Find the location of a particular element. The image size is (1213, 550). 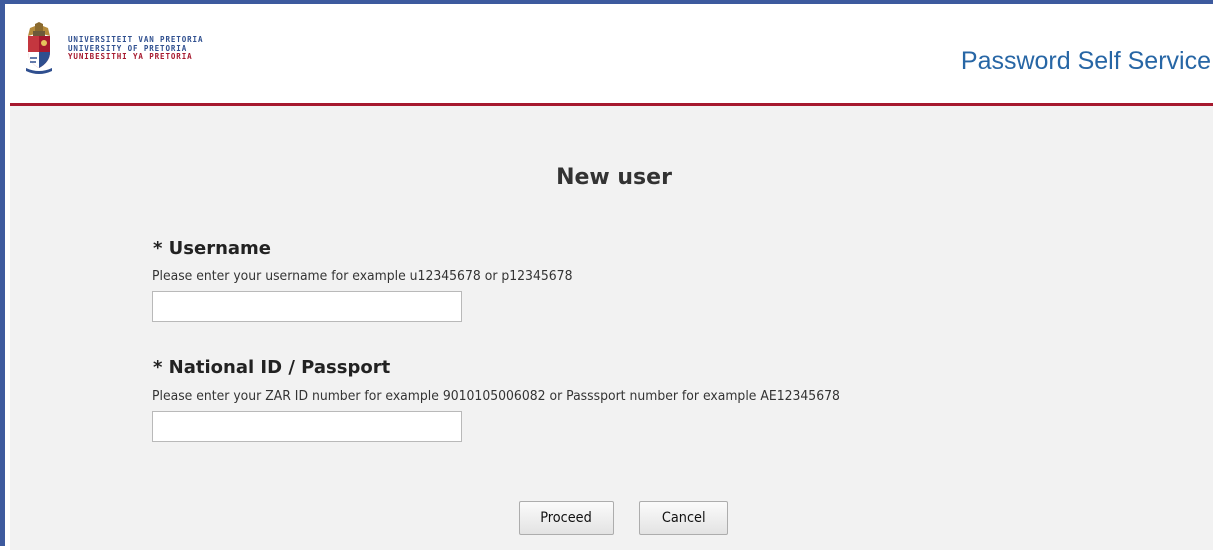

national-id-label: * National ID / Passport is located at coordinates (272, 367).